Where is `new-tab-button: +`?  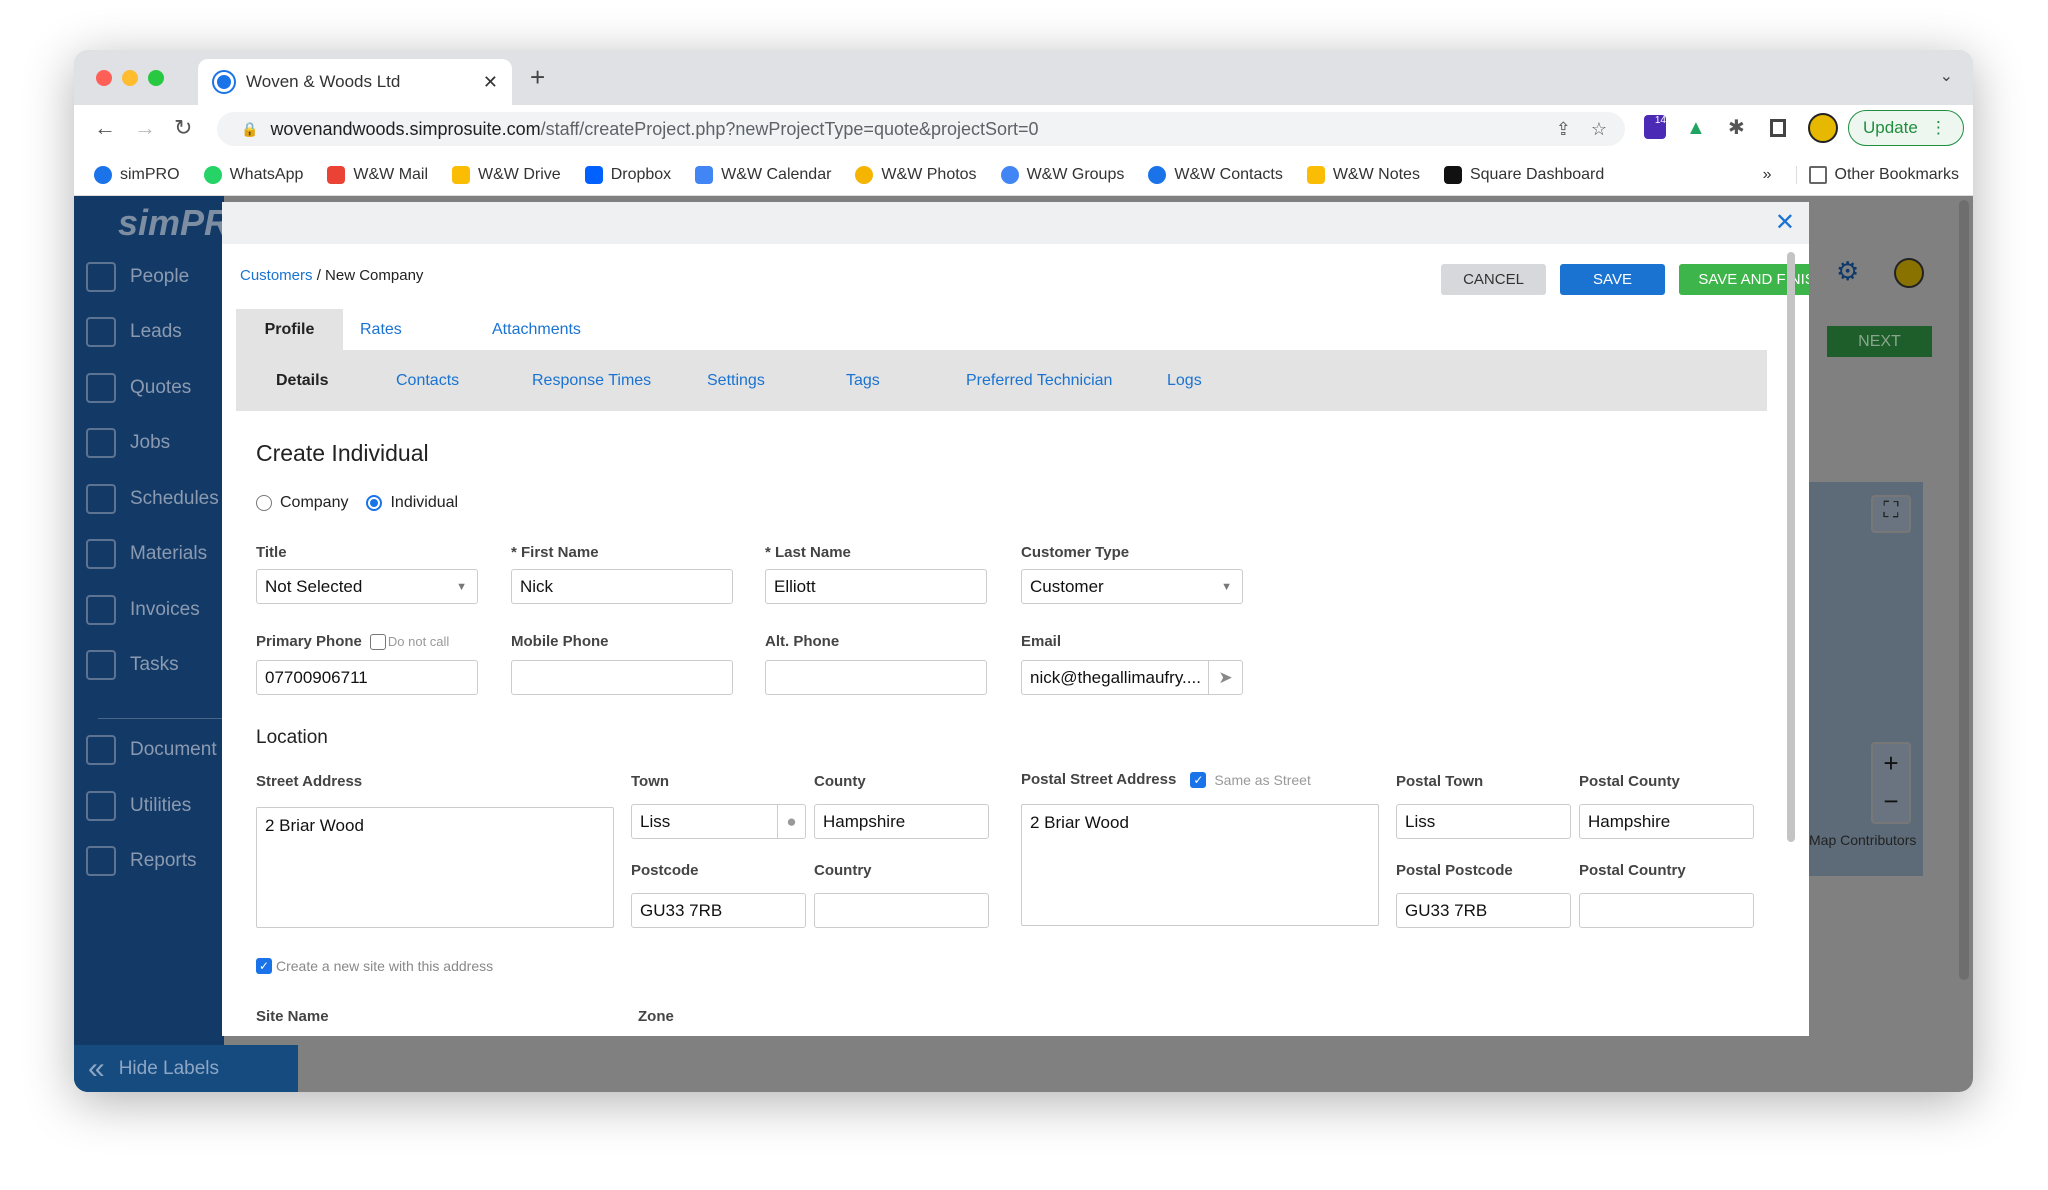 new-tab-button: + is located at coordinates (537, 77).